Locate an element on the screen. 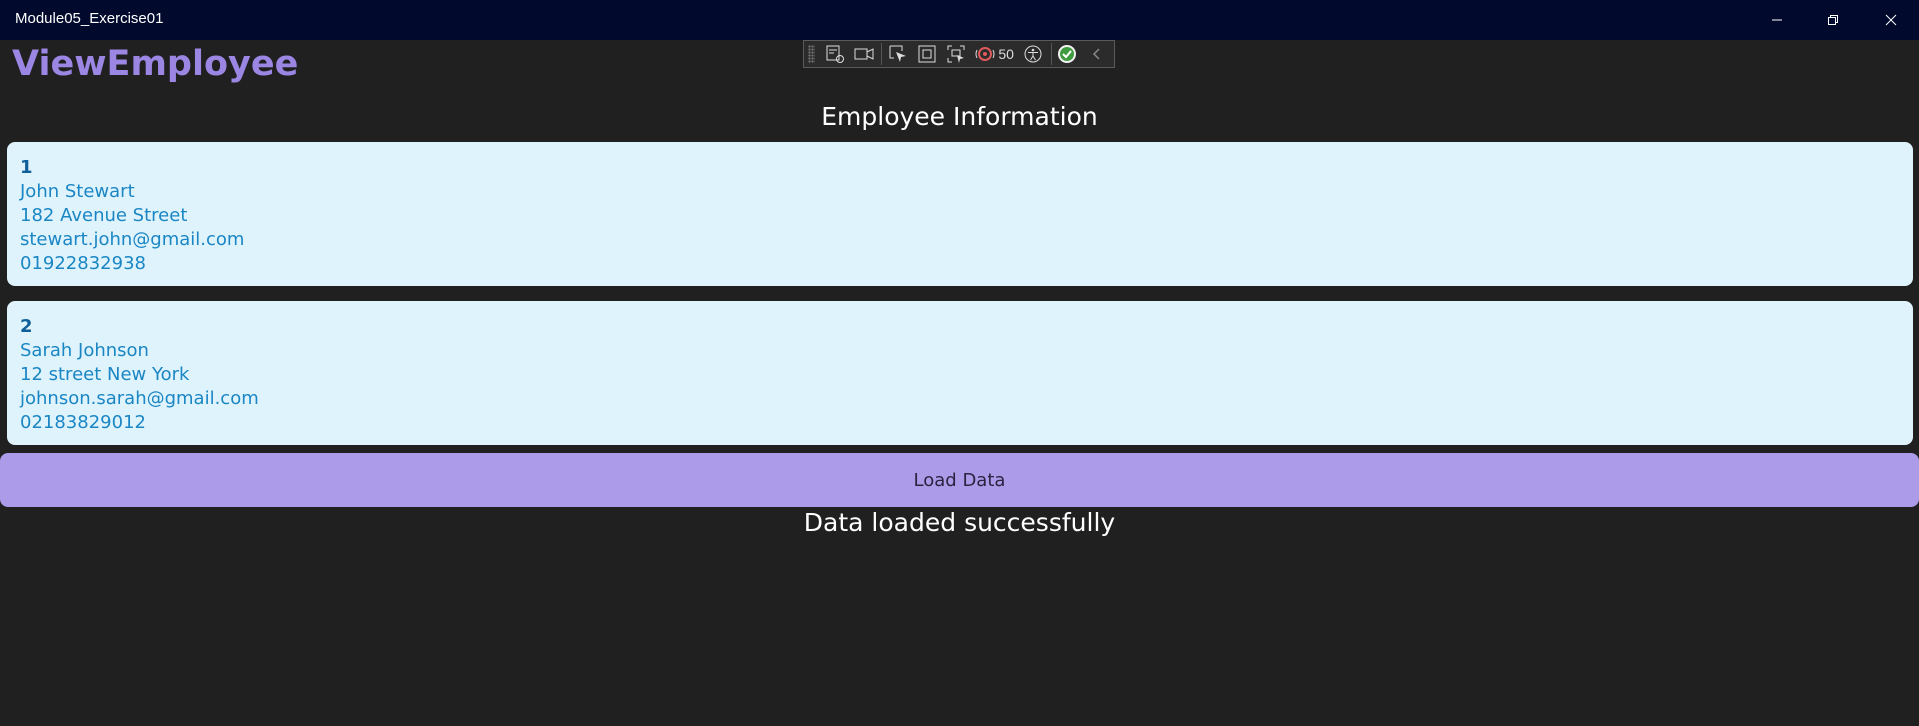  xaml-debug-toolbar: 50 is located at coordinates (959, 54).